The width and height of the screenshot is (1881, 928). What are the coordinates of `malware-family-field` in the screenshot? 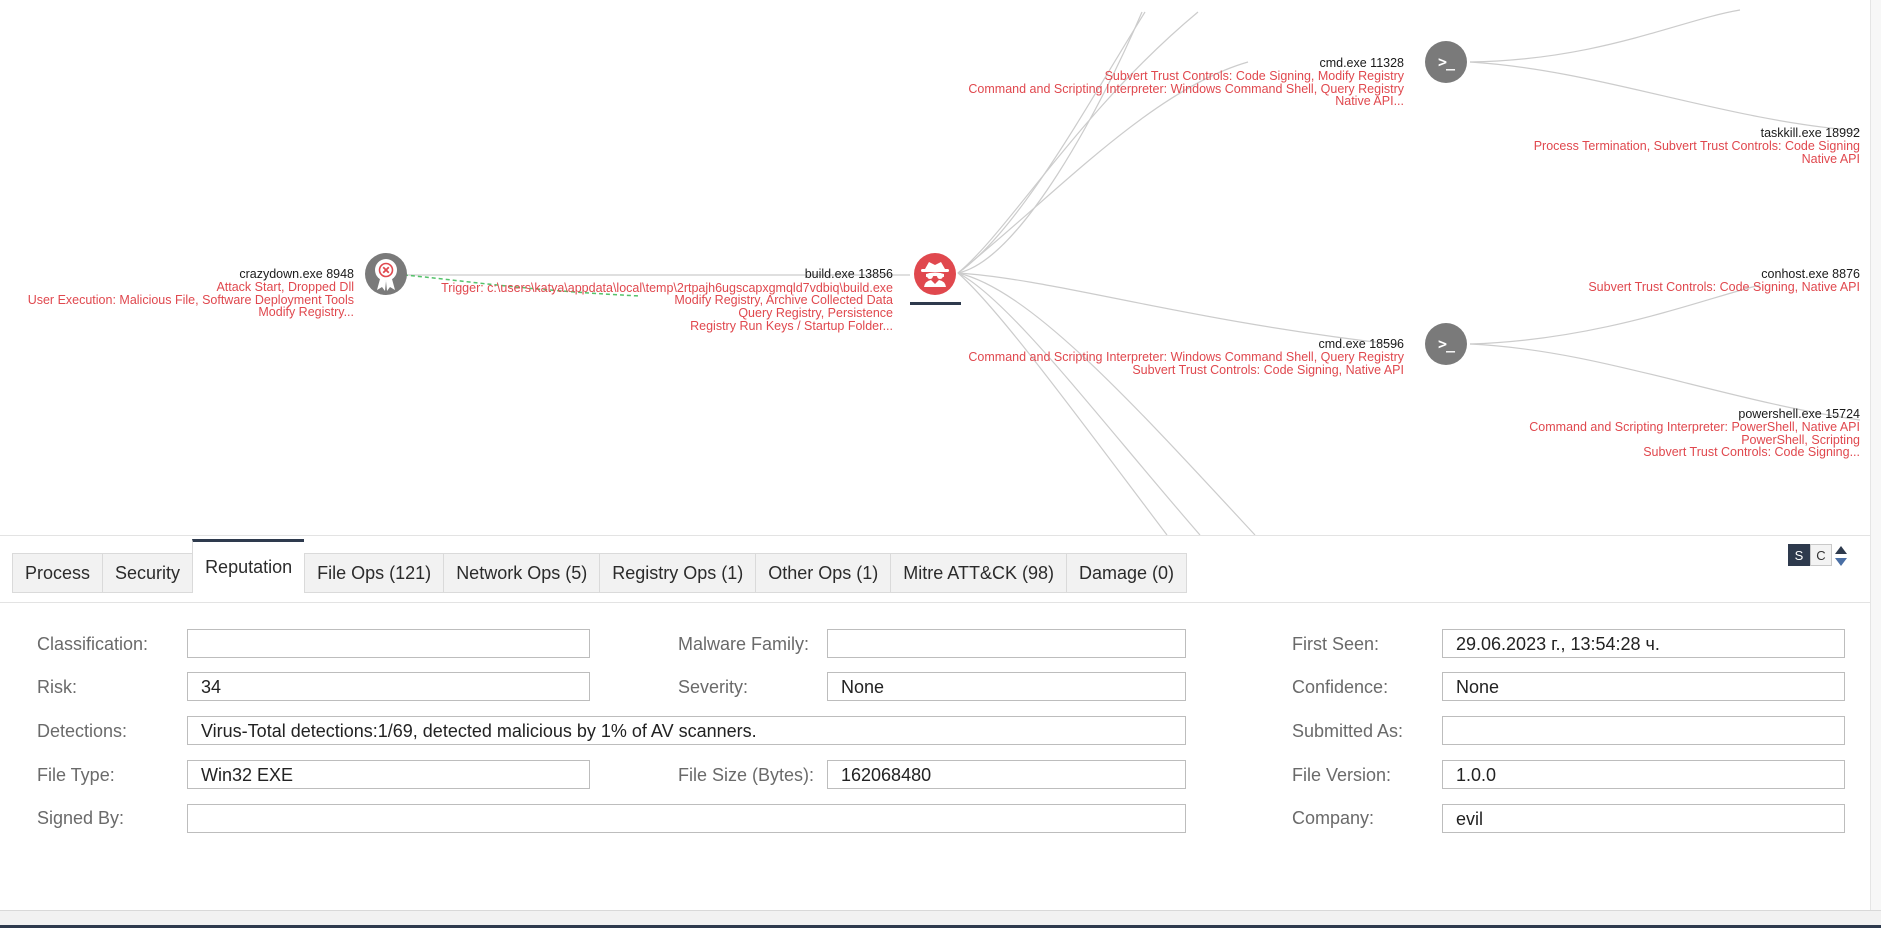 It's located at (1006, 643).